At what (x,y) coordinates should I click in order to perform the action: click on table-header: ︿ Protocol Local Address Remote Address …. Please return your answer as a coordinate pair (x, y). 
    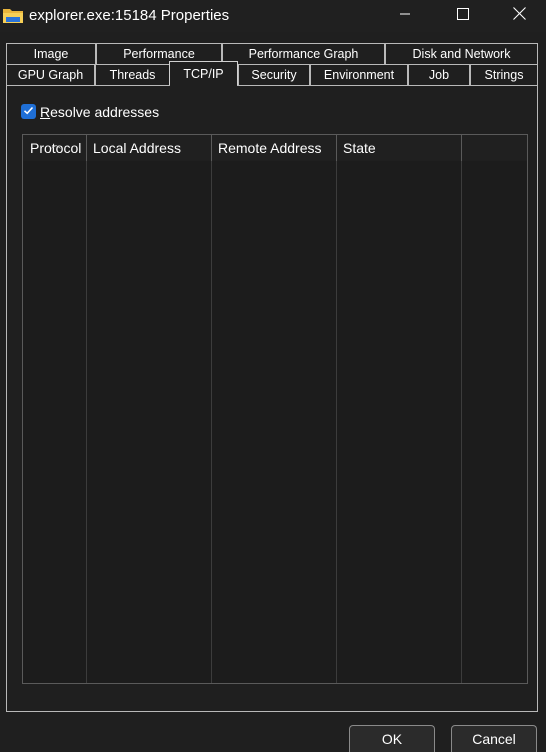
    Looking at the image, I should click on (275, 148).